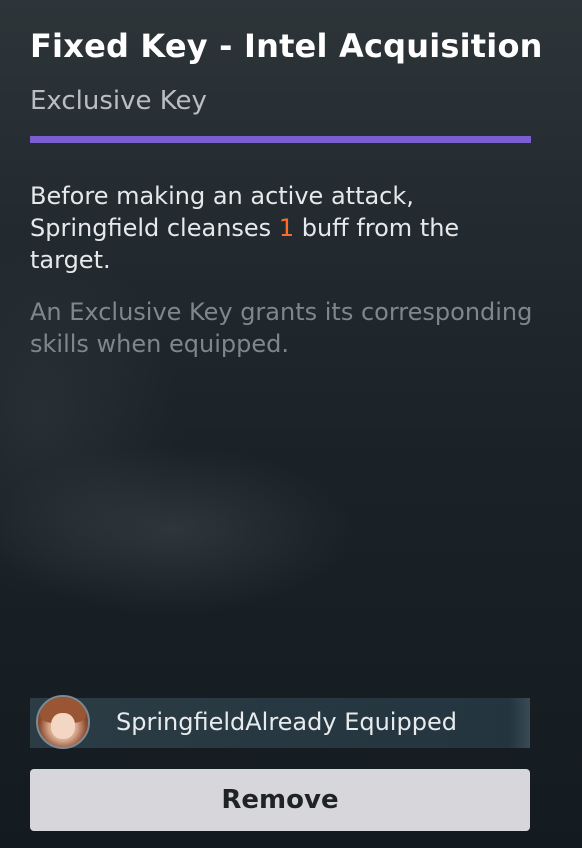 This screenshot has width=582, height=848. I want to click on item-type-label: Exclusive Key, so click(118, 101).